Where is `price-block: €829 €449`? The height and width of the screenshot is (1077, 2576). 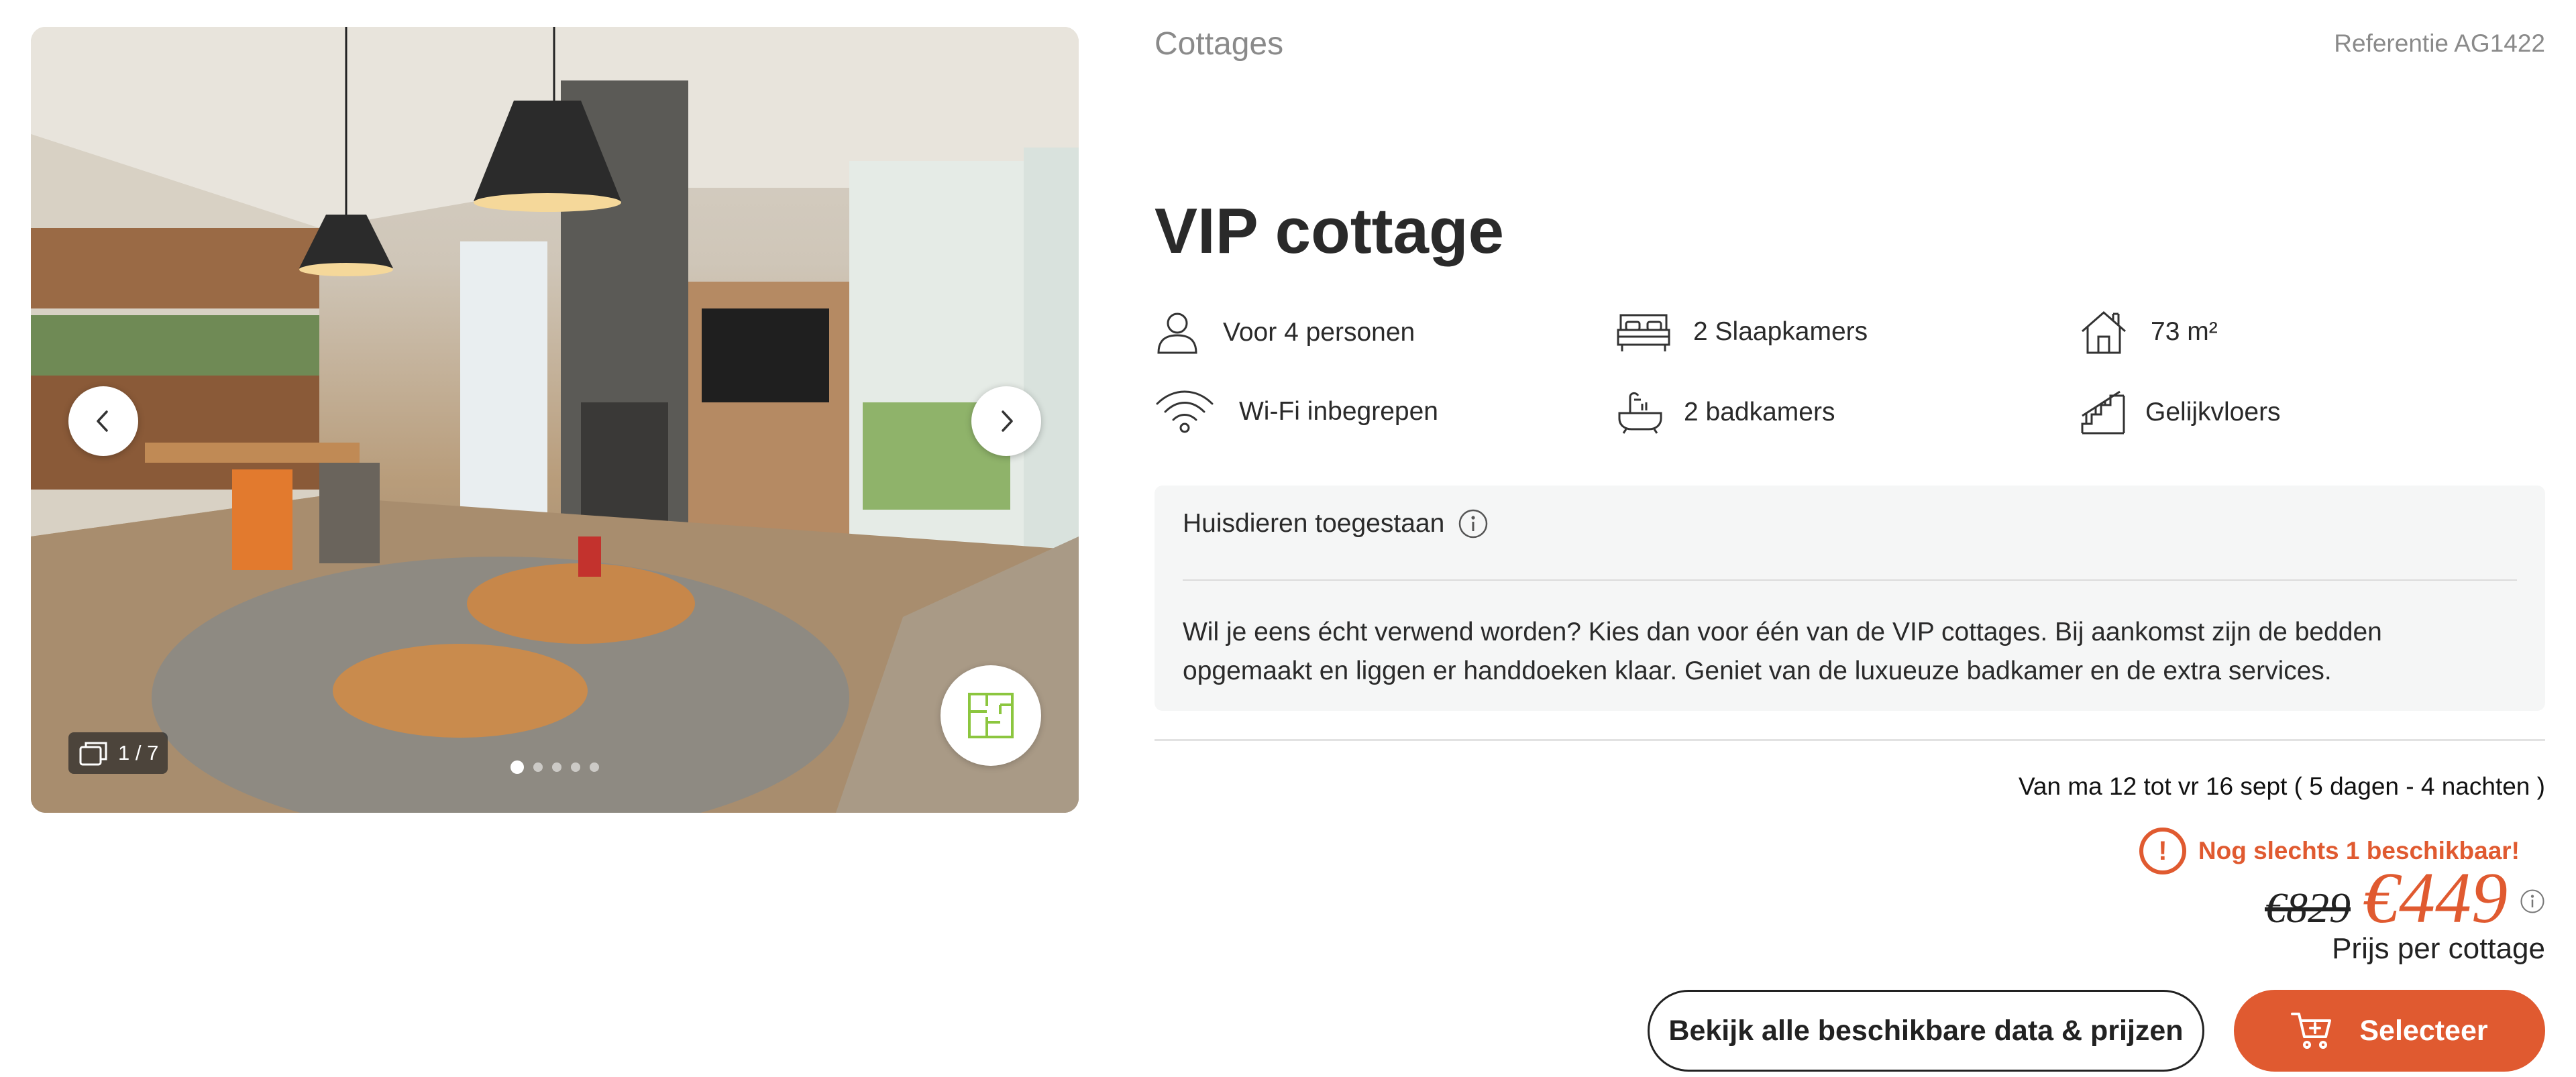 price-block: €829 €449 is located at coordinates (2405, 898).